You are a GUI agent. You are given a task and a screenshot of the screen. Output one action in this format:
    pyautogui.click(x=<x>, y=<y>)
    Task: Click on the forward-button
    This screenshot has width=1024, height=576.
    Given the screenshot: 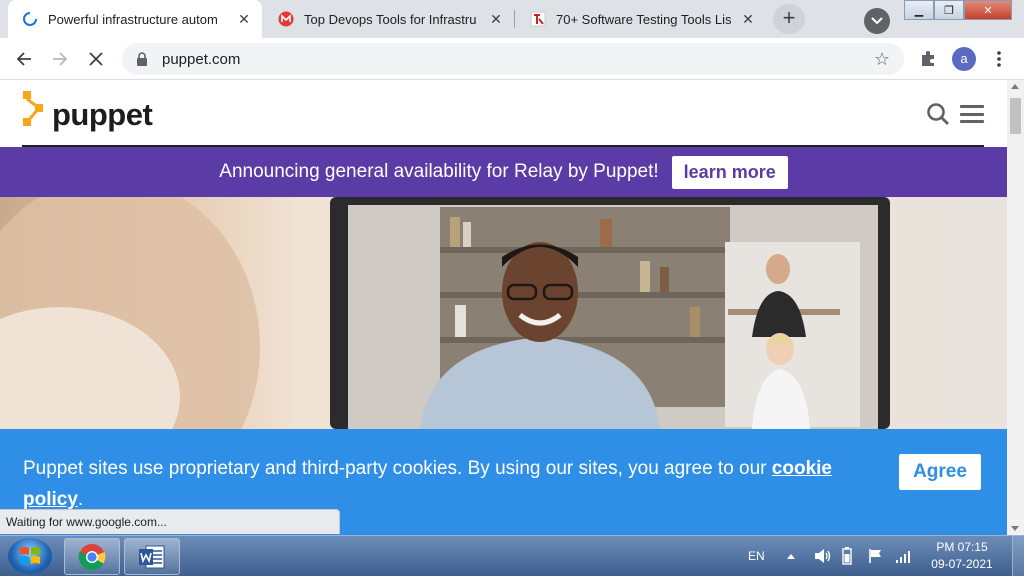 What is the action you would take?
    pyautogui.click(x=60, y=59)
    